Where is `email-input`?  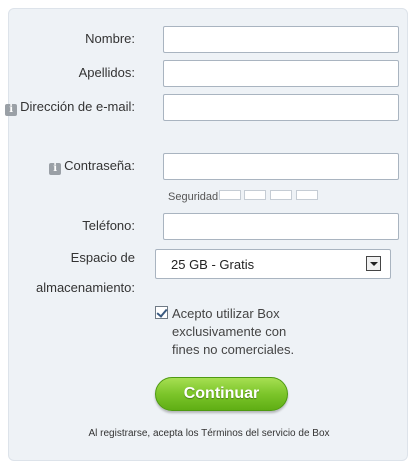
email-input is located at coordinates (281, 107).